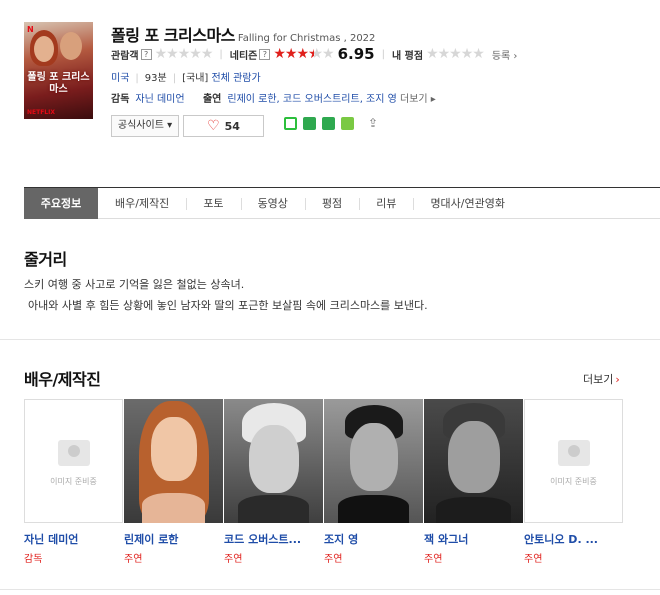 Image resolution: width=660 pixels, height=595 pixels. Describe the element at coordinates (73, 539) in the screenshot. I see `cast-name: 자닌 데미언` at that location.